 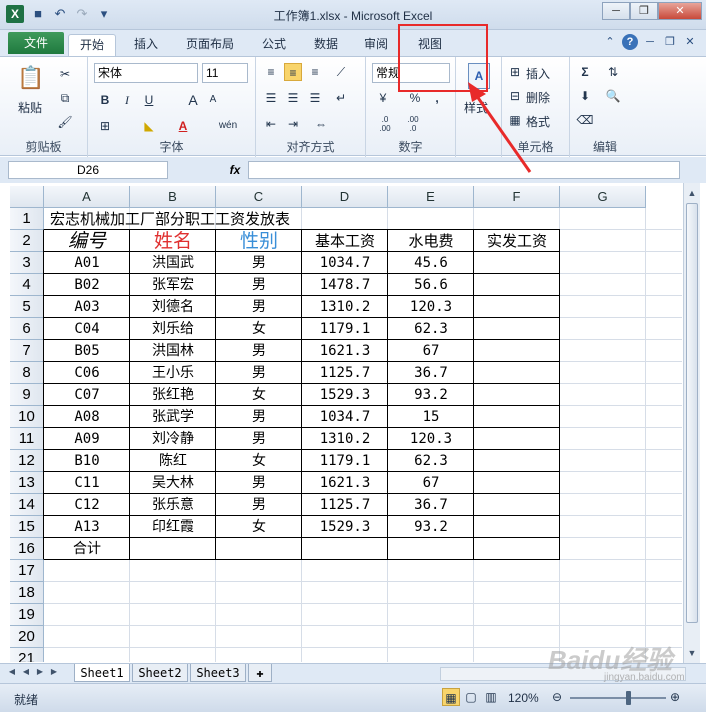 I want to click on scroll-down-icon: ▼, so click(x=692, y=653).